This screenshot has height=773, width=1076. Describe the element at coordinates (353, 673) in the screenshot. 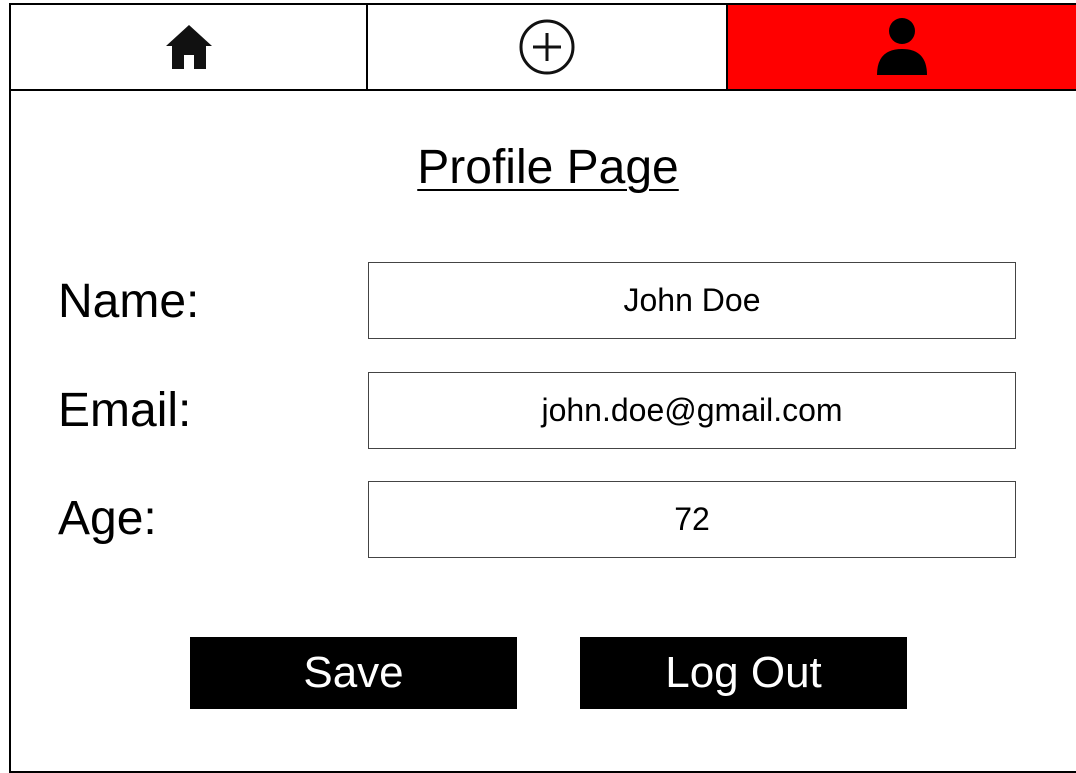

I see `save-button: Save` at that location.